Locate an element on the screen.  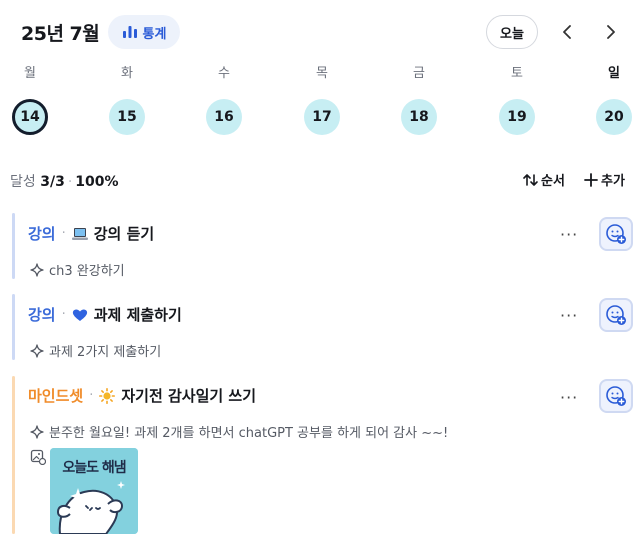
stats-button: 통계 is located at coordinates (144, 32).